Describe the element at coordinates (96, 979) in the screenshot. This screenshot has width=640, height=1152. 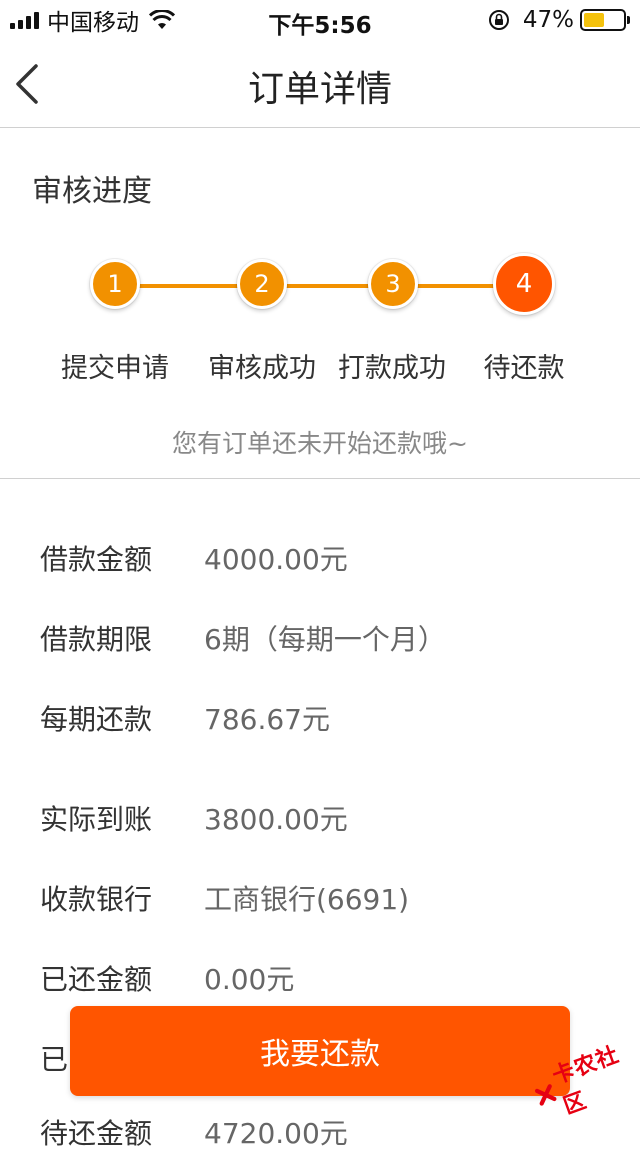
I see `detail-label: 已还金额` at that location.